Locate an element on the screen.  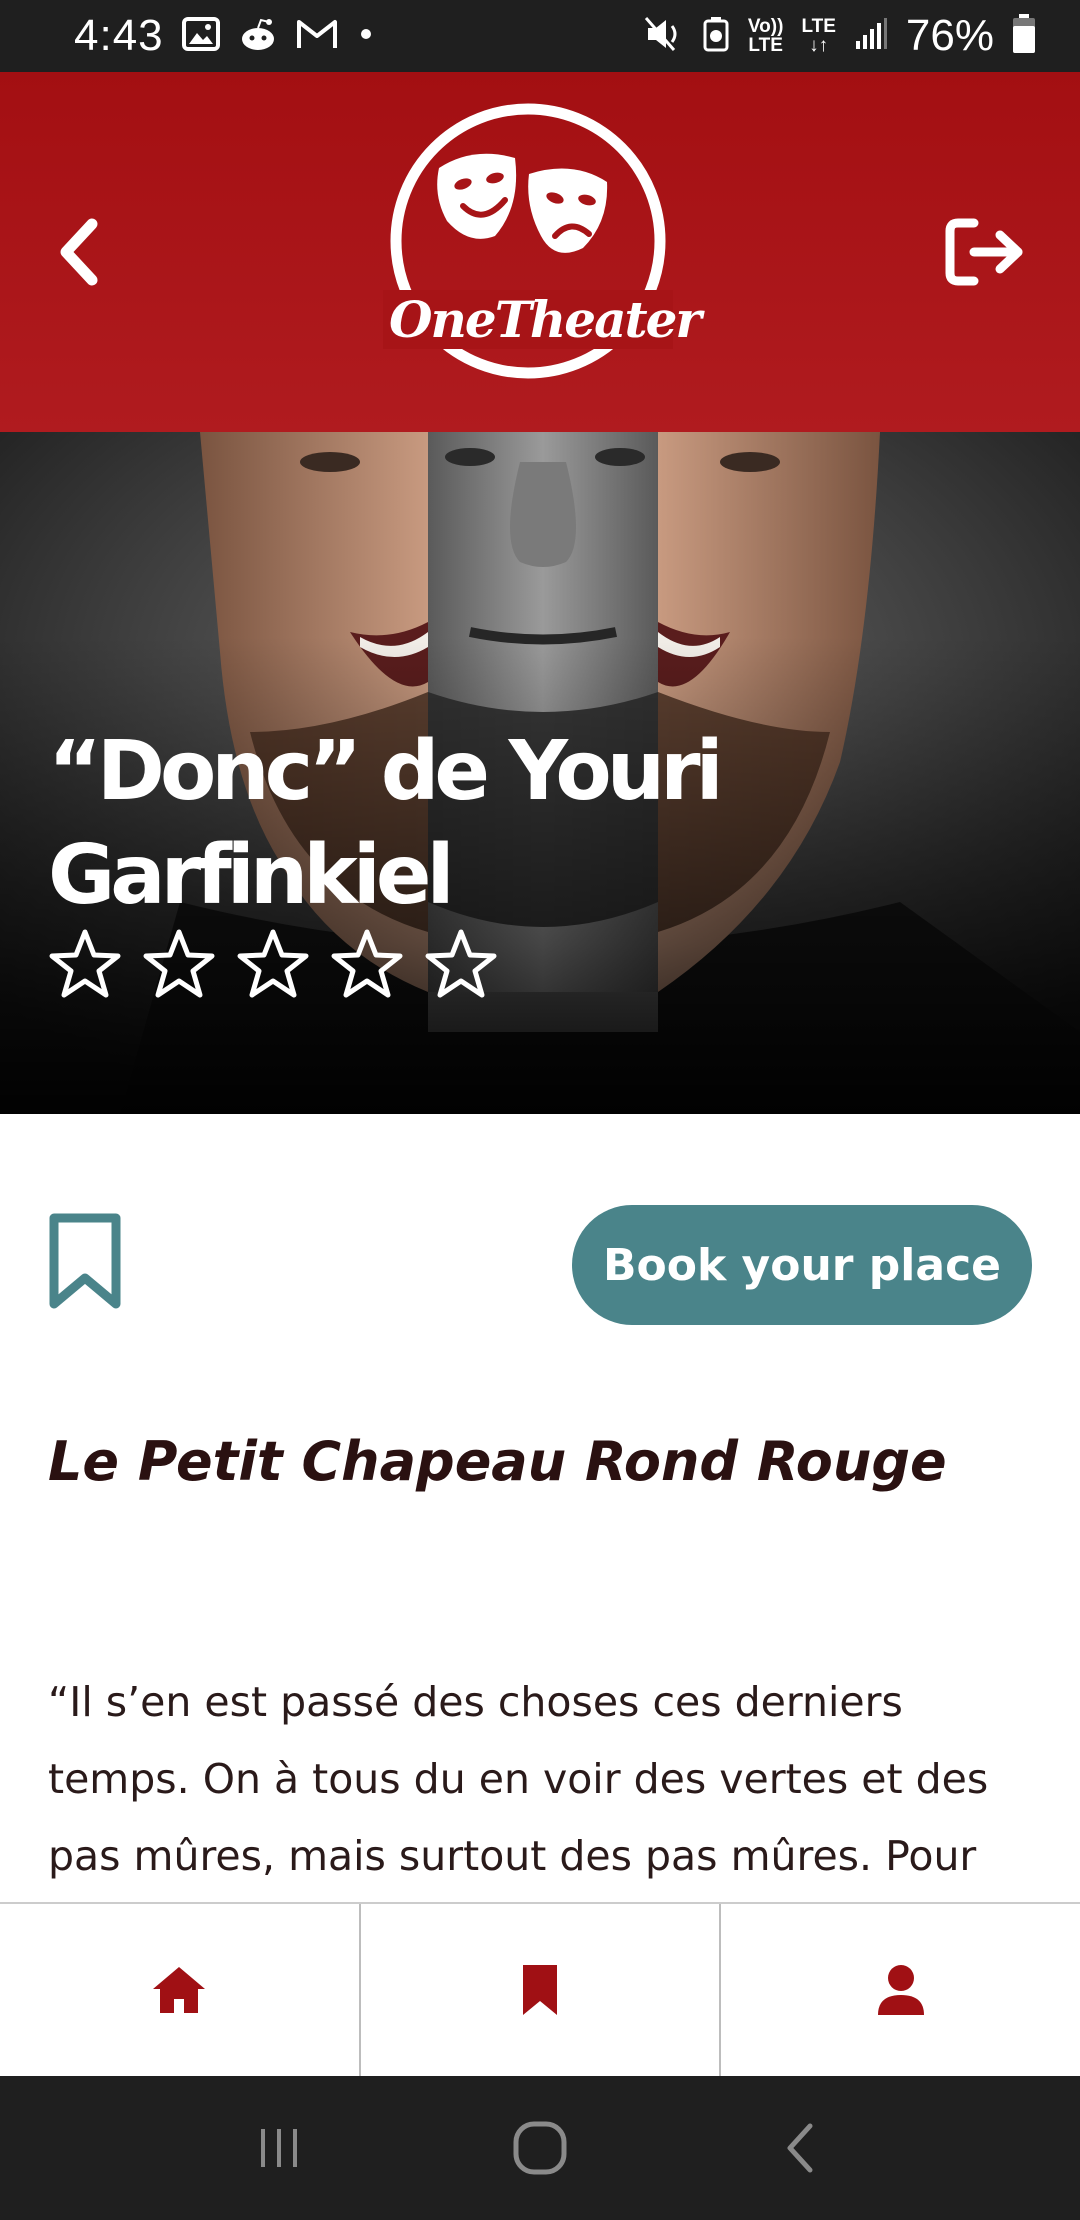
back-button is located at coordinates (80, 252).